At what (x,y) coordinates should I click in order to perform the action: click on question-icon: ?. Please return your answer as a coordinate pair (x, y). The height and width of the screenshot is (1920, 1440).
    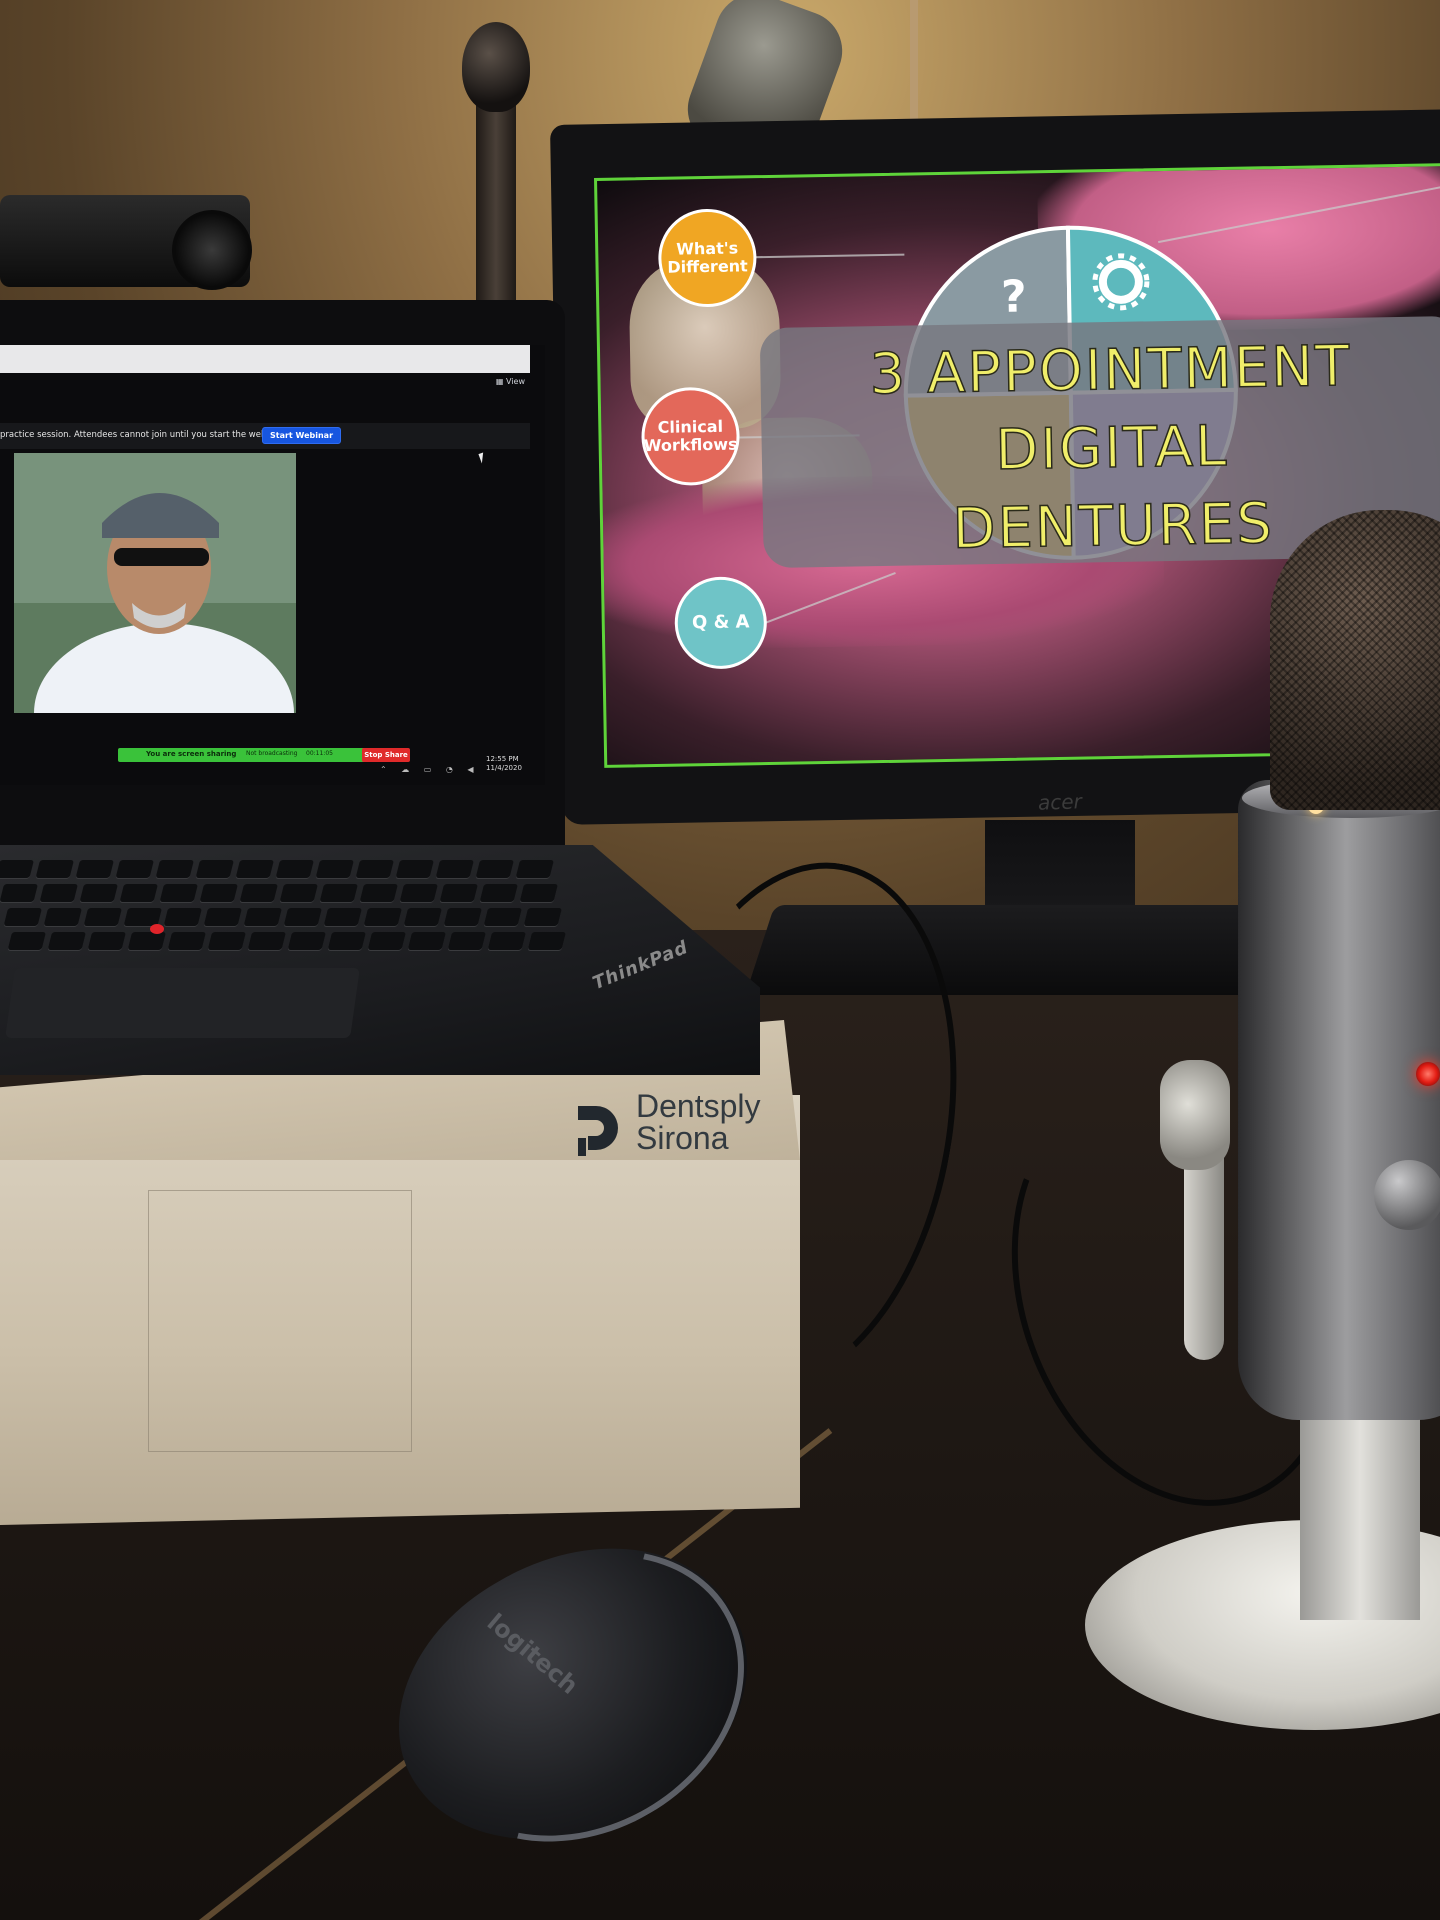
    Looking at the image, I should click on (1014, 296).